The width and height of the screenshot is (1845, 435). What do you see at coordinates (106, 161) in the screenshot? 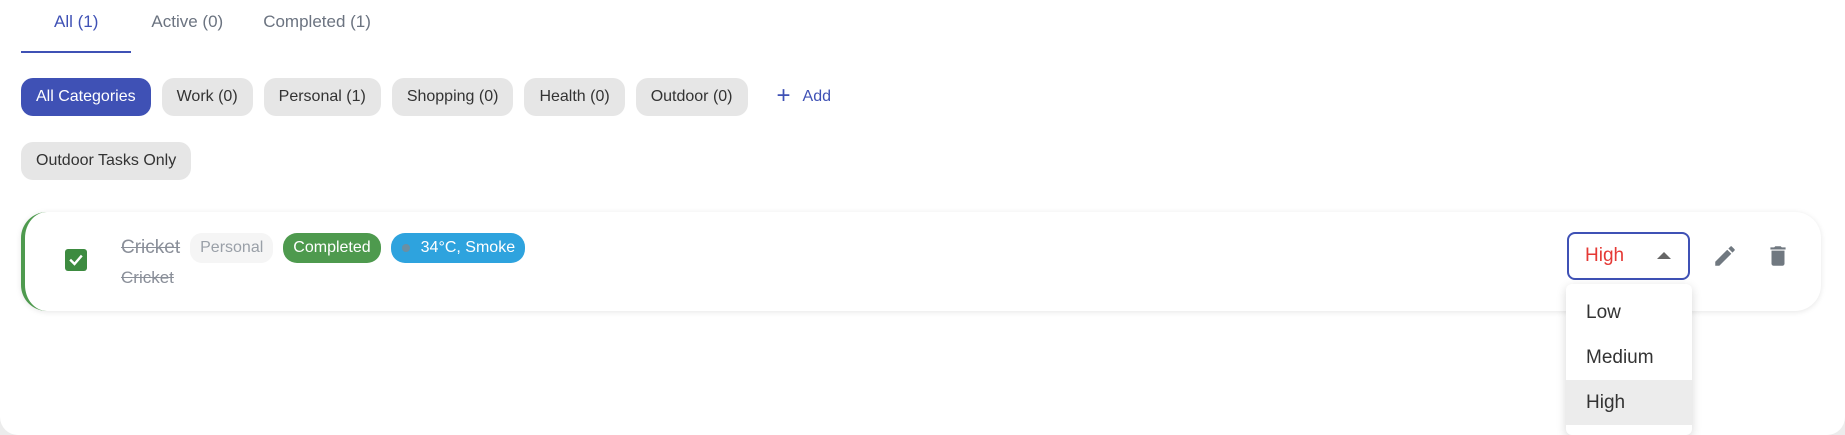
I see `outdoor-tasks-only-chip: Outdoor Tasks Only` at bounding box center [106, 161].